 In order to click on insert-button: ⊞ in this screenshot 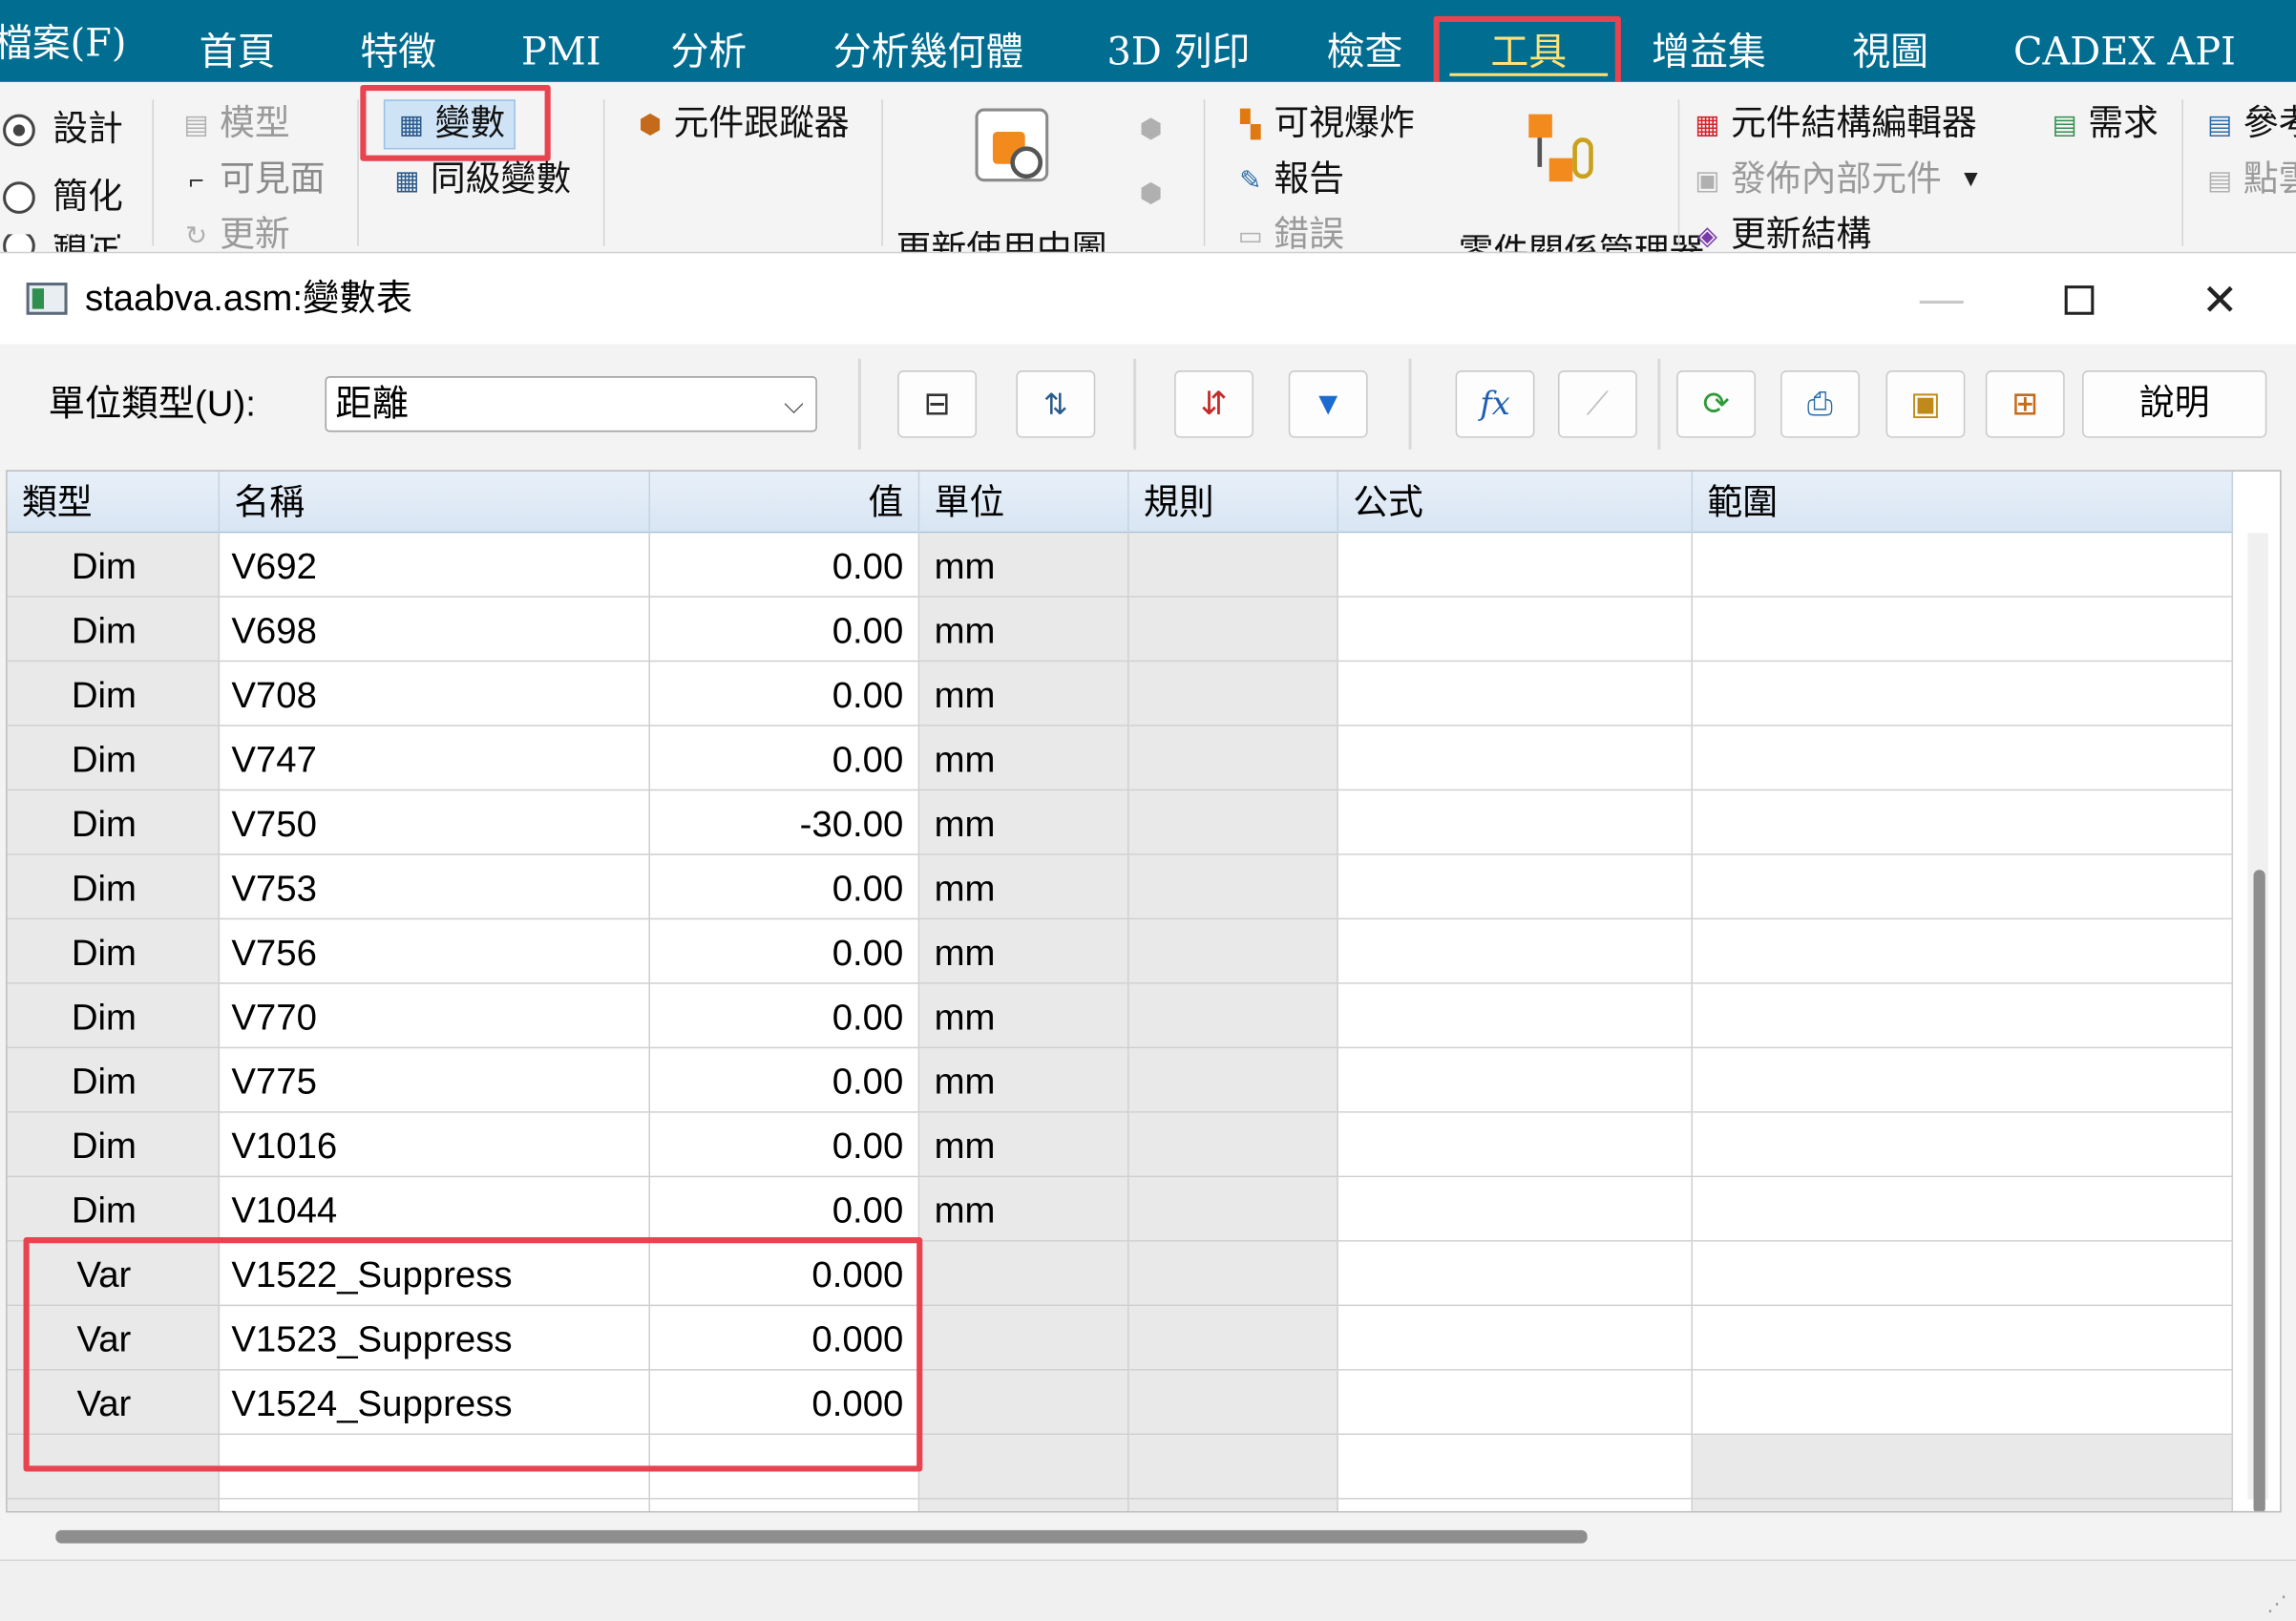, I will do `click(2025, 404)`.